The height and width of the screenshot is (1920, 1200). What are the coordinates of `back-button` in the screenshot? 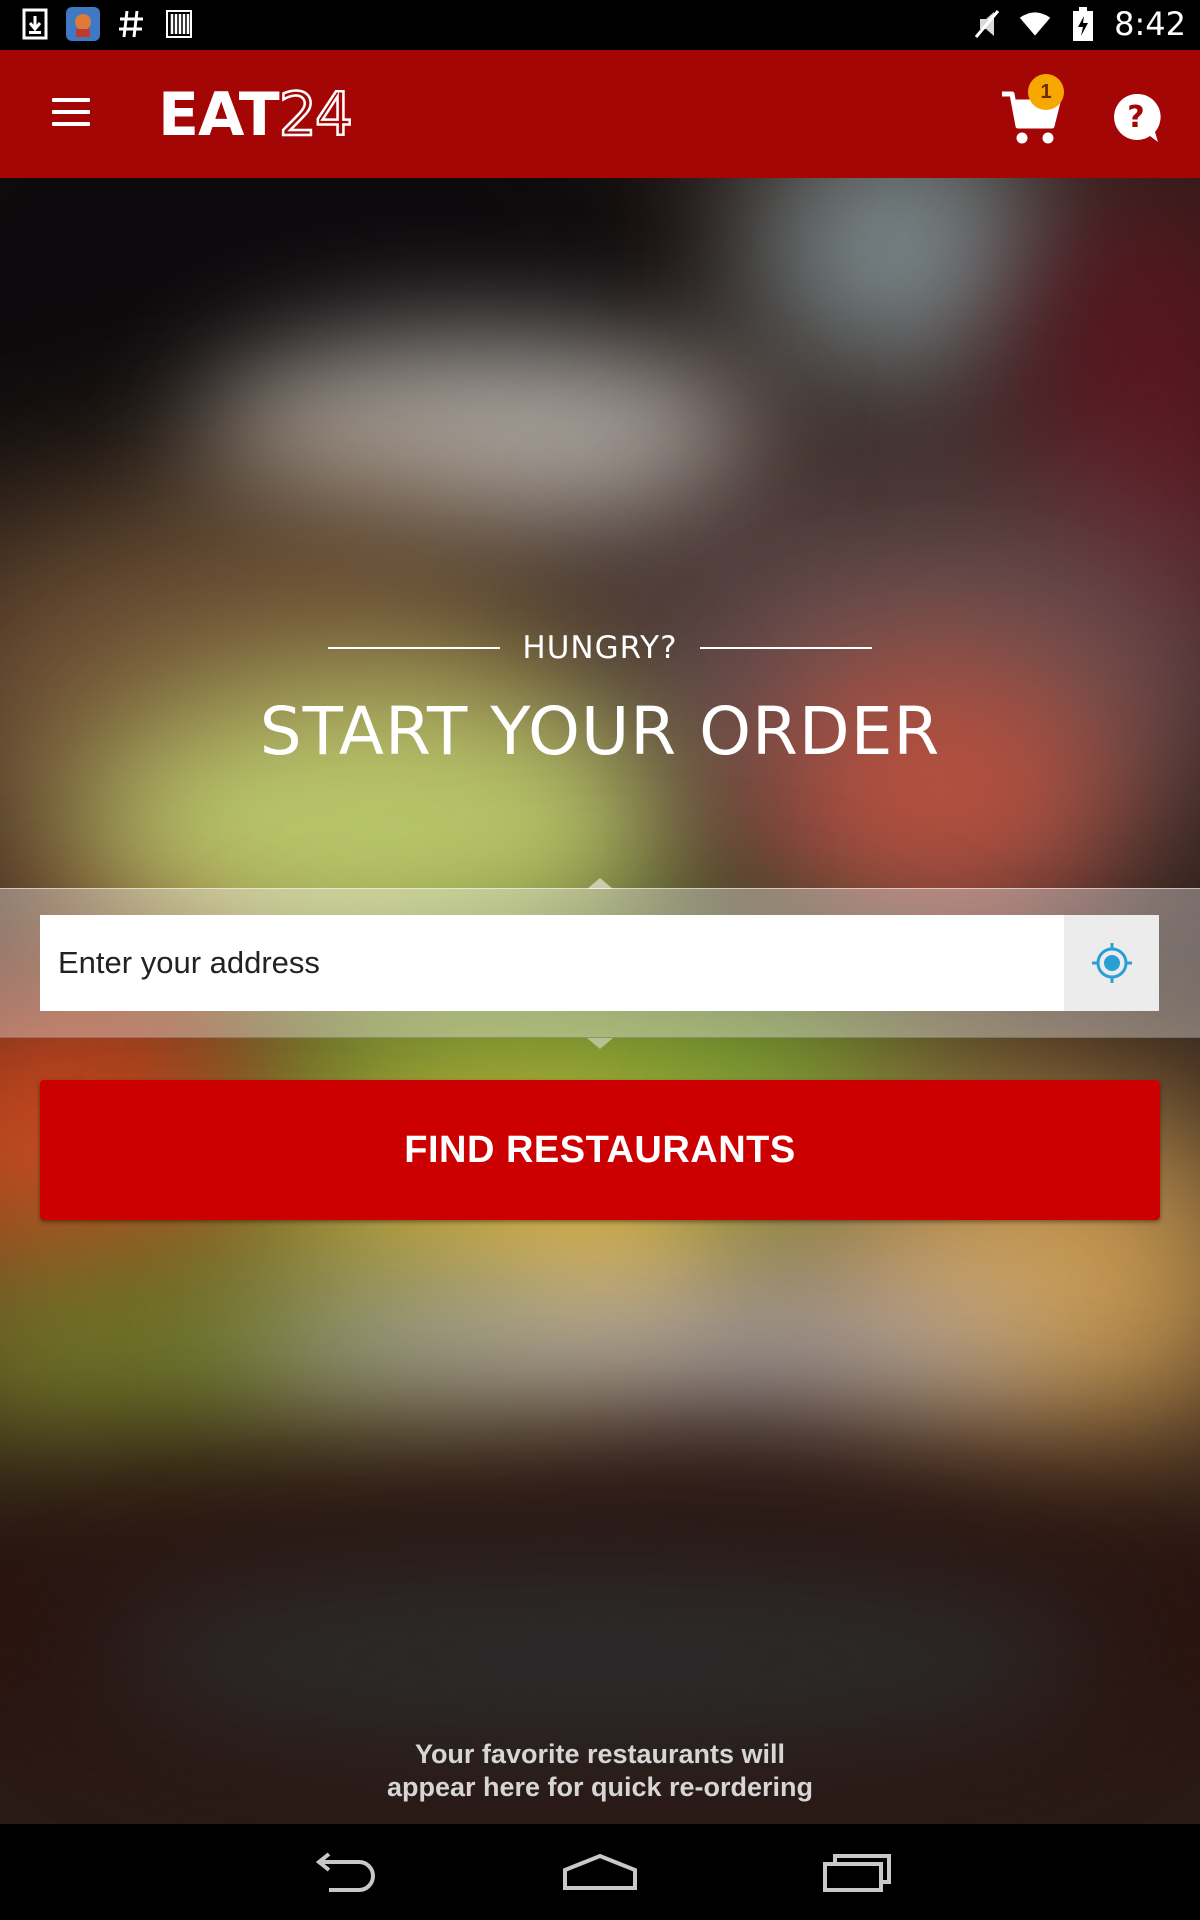 It's located at (343, 1872).